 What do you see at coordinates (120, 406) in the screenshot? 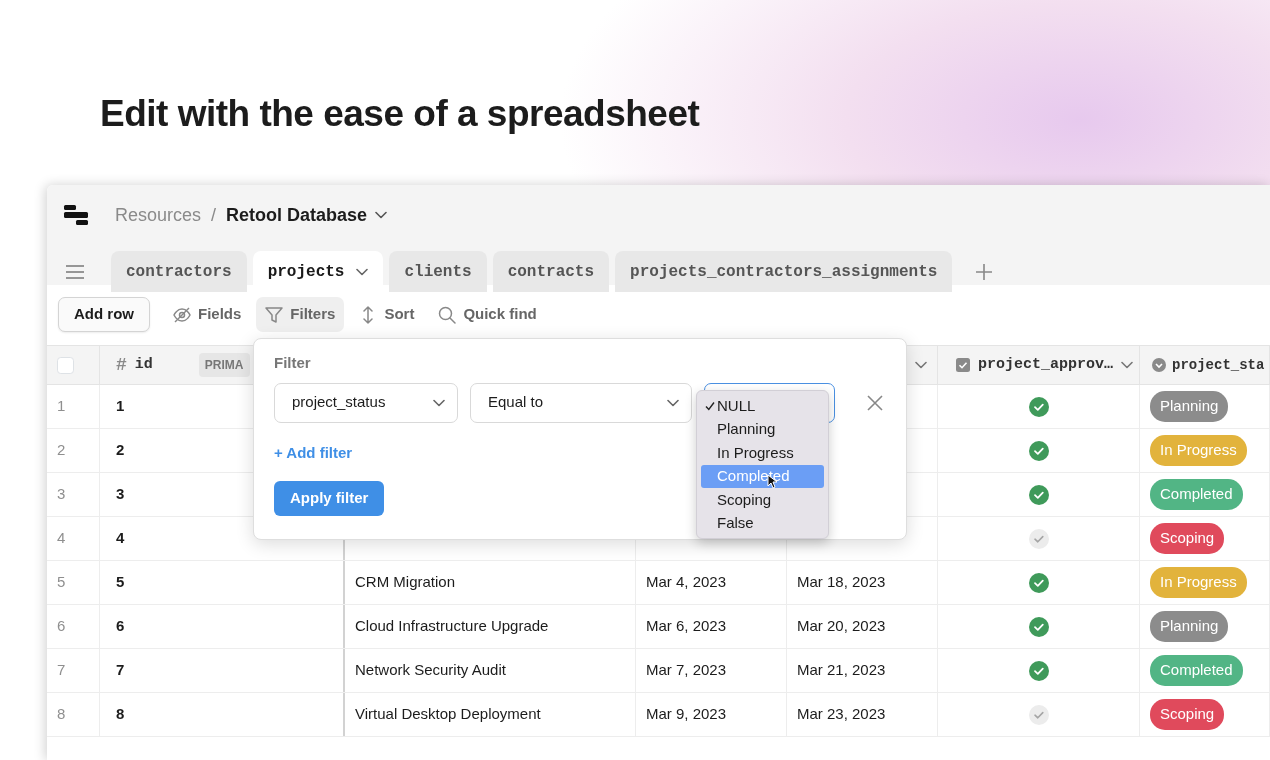
I see `table-cell-text: 1` at bounding box center [120, 406].